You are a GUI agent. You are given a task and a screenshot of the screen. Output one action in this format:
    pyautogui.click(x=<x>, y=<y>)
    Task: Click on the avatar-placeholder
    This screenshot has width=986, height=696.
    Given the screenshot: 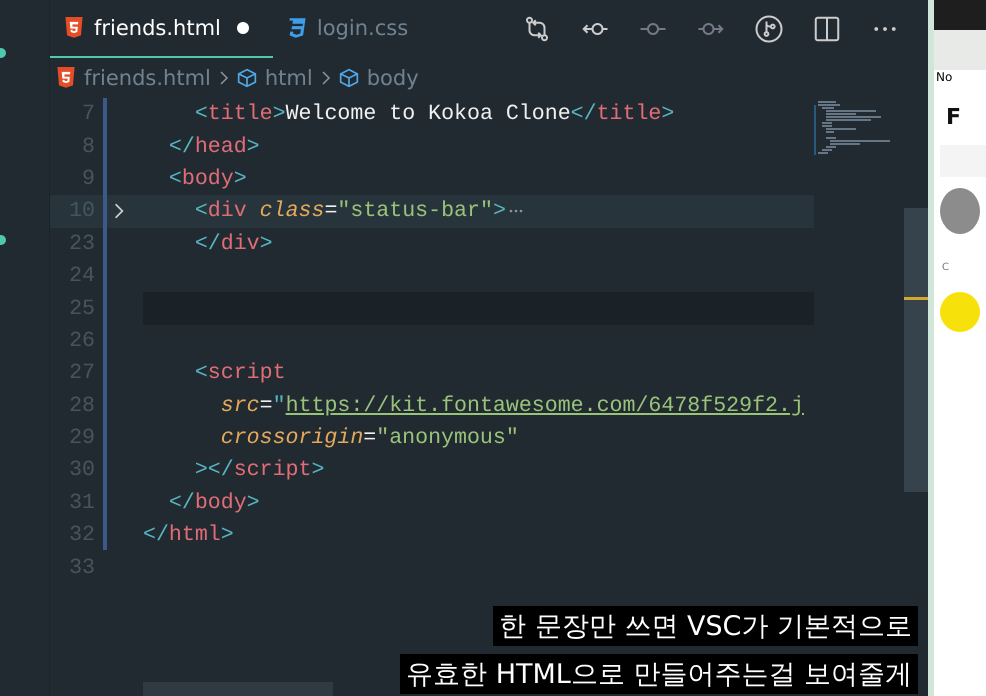 What is the action you would take?
    pyautogui.click(x=960, y=211)
    